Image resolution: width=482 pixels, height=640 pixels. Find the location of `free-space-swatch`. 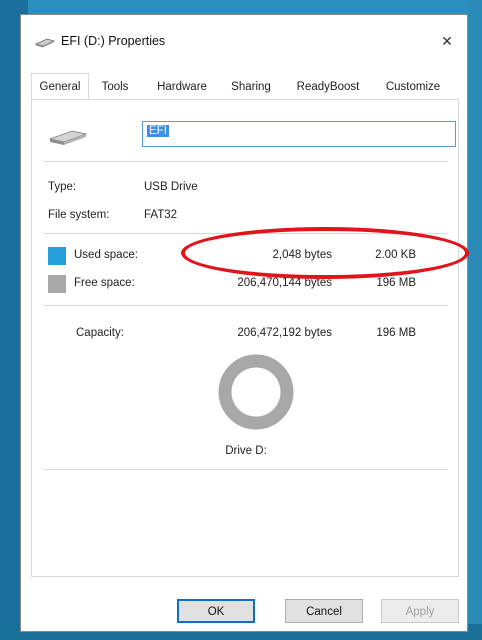

free-space-swatch is located at coordinates (57, 284).